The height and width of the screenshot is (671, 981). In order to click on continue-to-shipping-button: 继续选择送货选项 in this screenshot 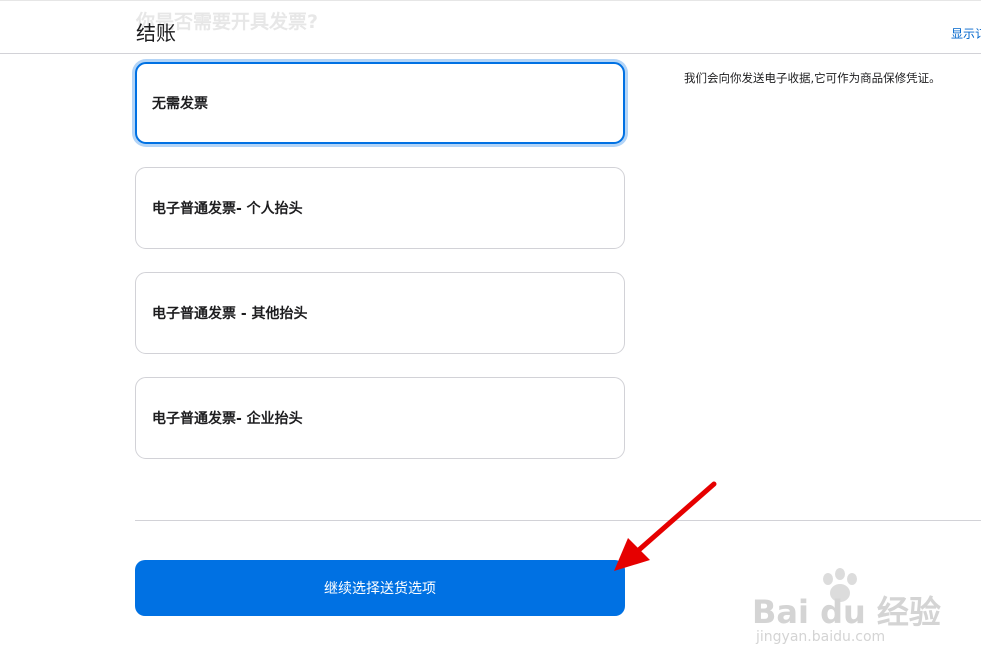, I will do `click(380, 588)`.